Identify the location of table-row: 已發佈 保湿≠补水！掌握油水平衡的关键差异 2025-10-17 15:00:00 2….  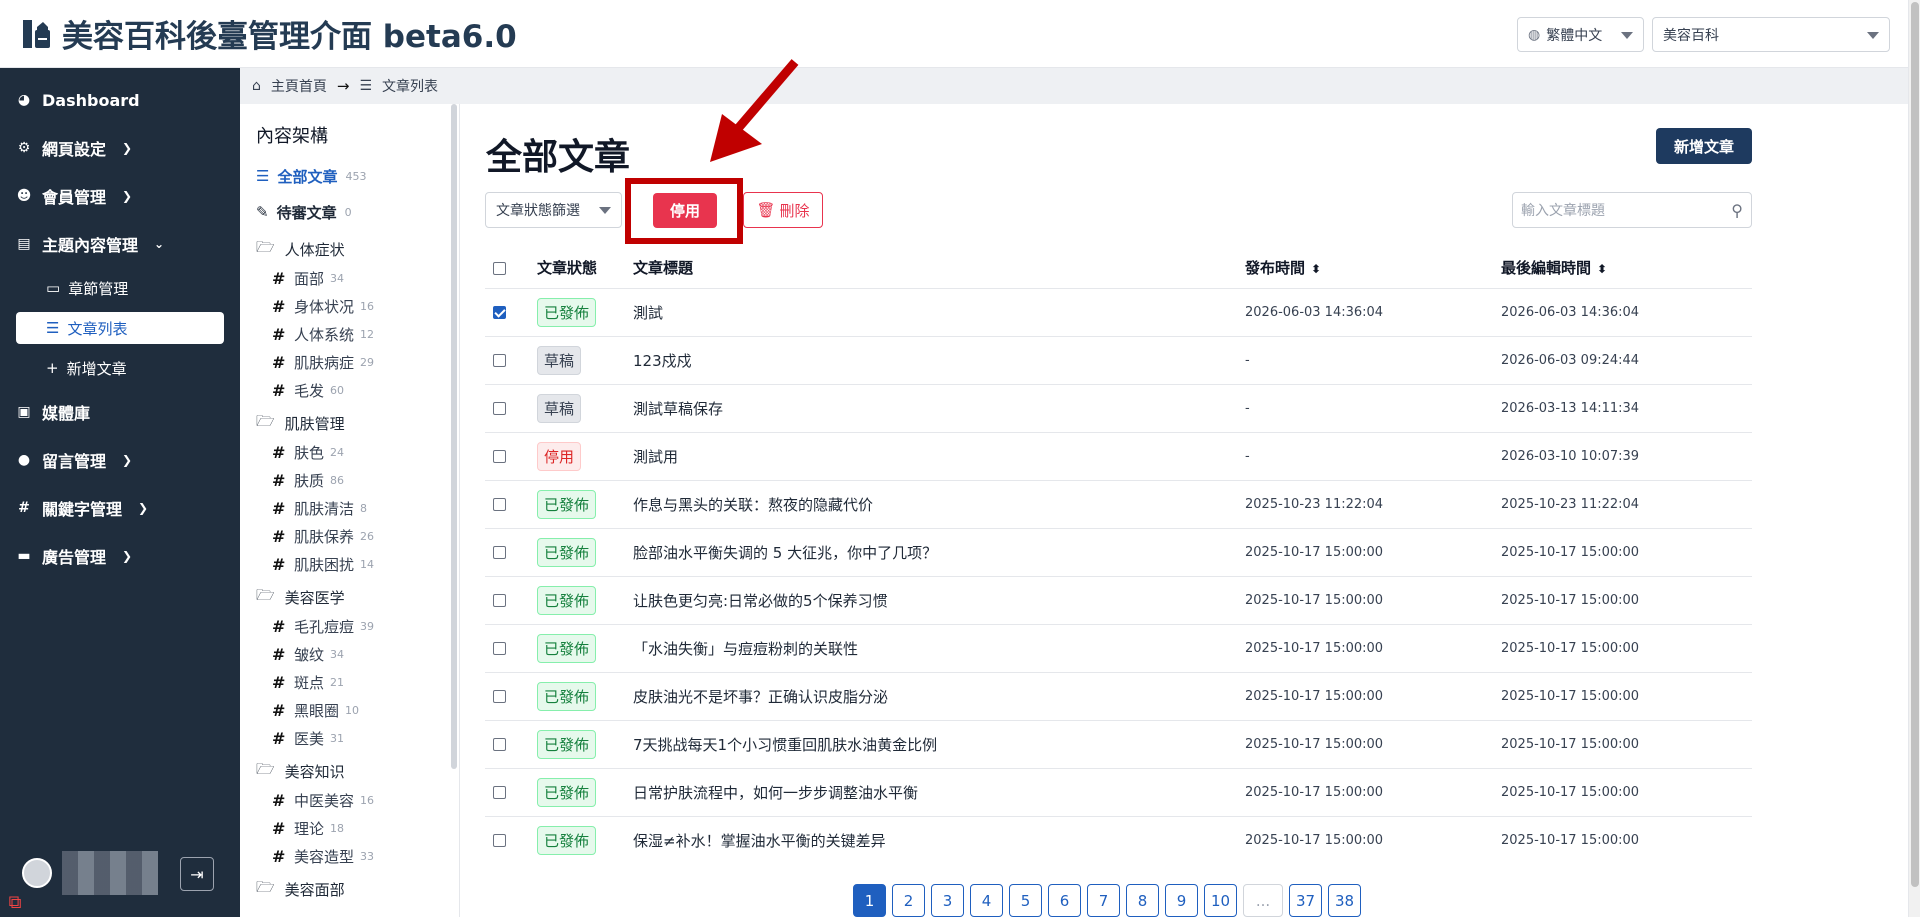
(1118, 839).